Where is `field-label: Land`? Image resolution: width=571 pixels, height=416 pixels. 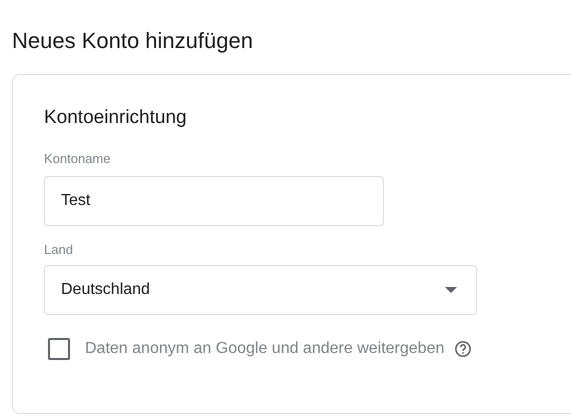 field-label: Land is located at coordinates (59, 250).